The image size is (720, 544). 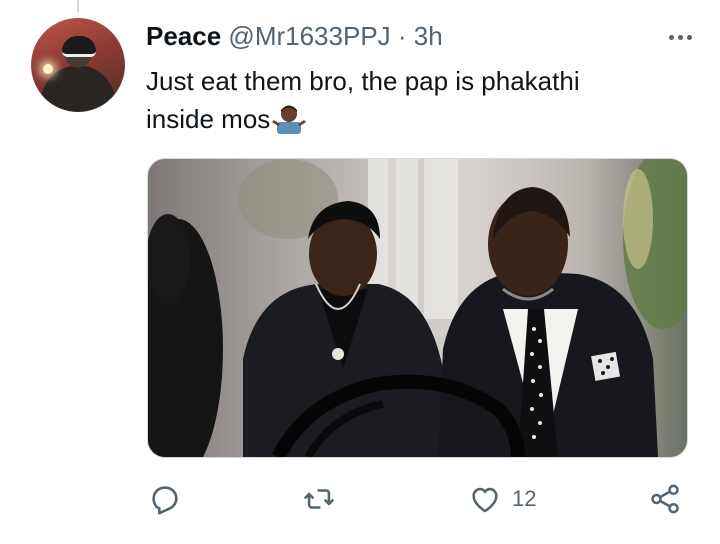 I want to click on more-options-icon, so click(x=680, y=37).